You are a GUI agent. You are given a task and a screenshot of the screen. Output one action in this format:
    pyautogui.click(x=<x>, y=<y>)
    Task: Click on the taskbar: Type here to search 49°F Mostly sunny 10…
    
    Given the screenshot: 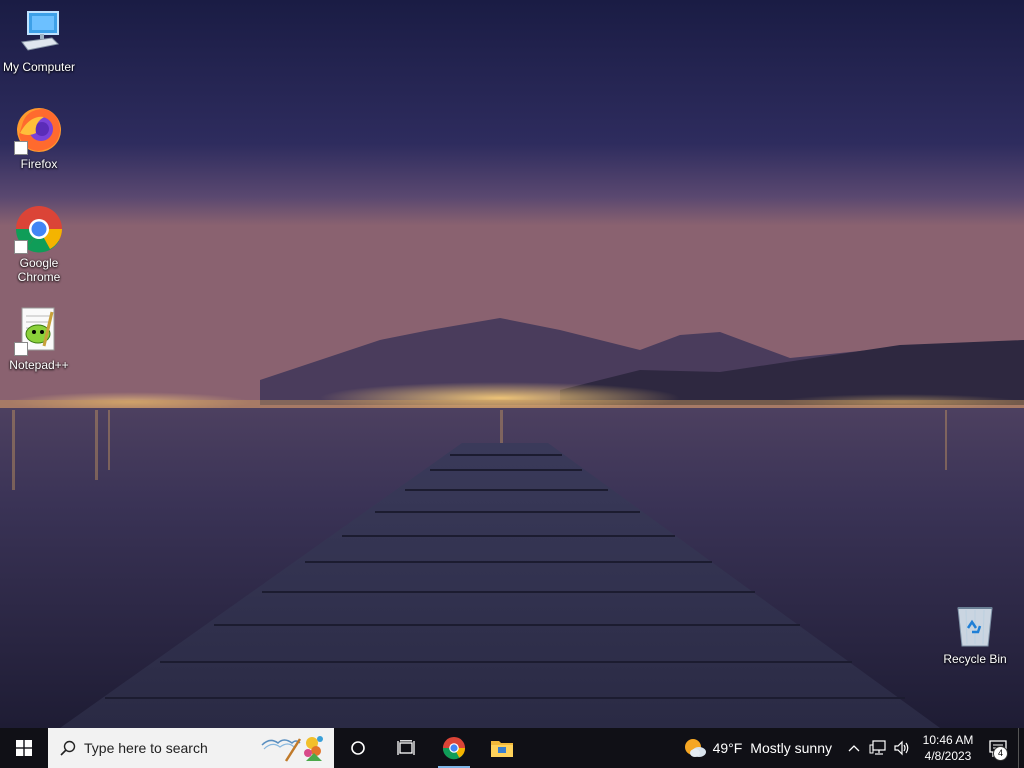 What is the action you would take?
    pyautogui.click(x=512, y=748)
    